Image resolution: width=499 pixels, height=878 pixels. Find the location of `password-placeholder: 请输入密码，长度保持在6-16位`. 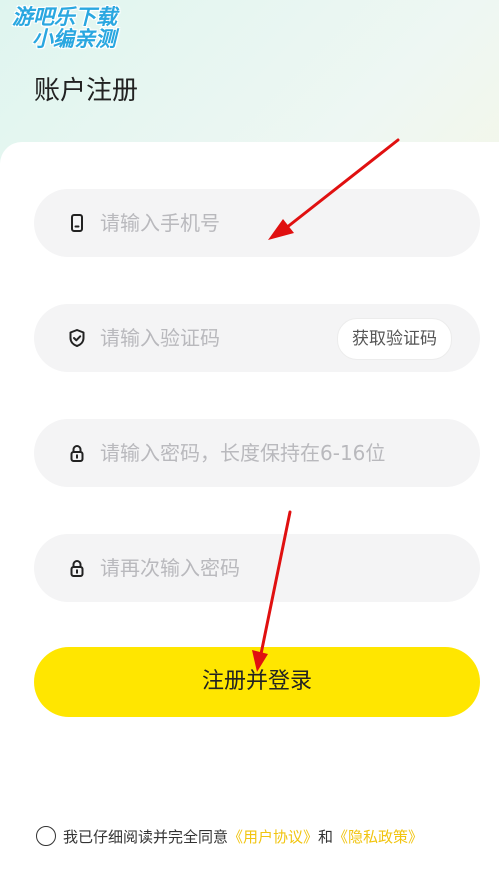

password-placeholder: 请输入密码，长度保持在6-16位 is located at coordinates (243, 453).